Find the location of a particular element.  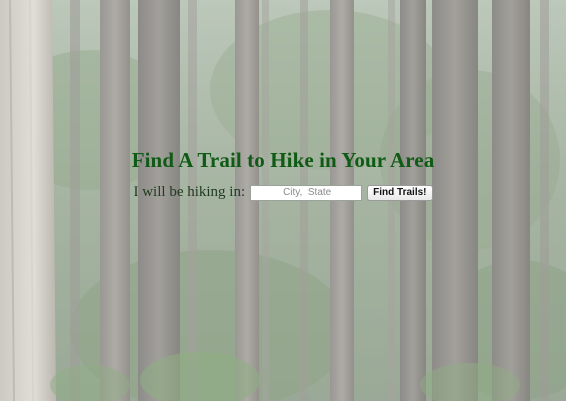

trail-search-form: I will be hiking in: Find Trails! is located at coordinates (283, 192).